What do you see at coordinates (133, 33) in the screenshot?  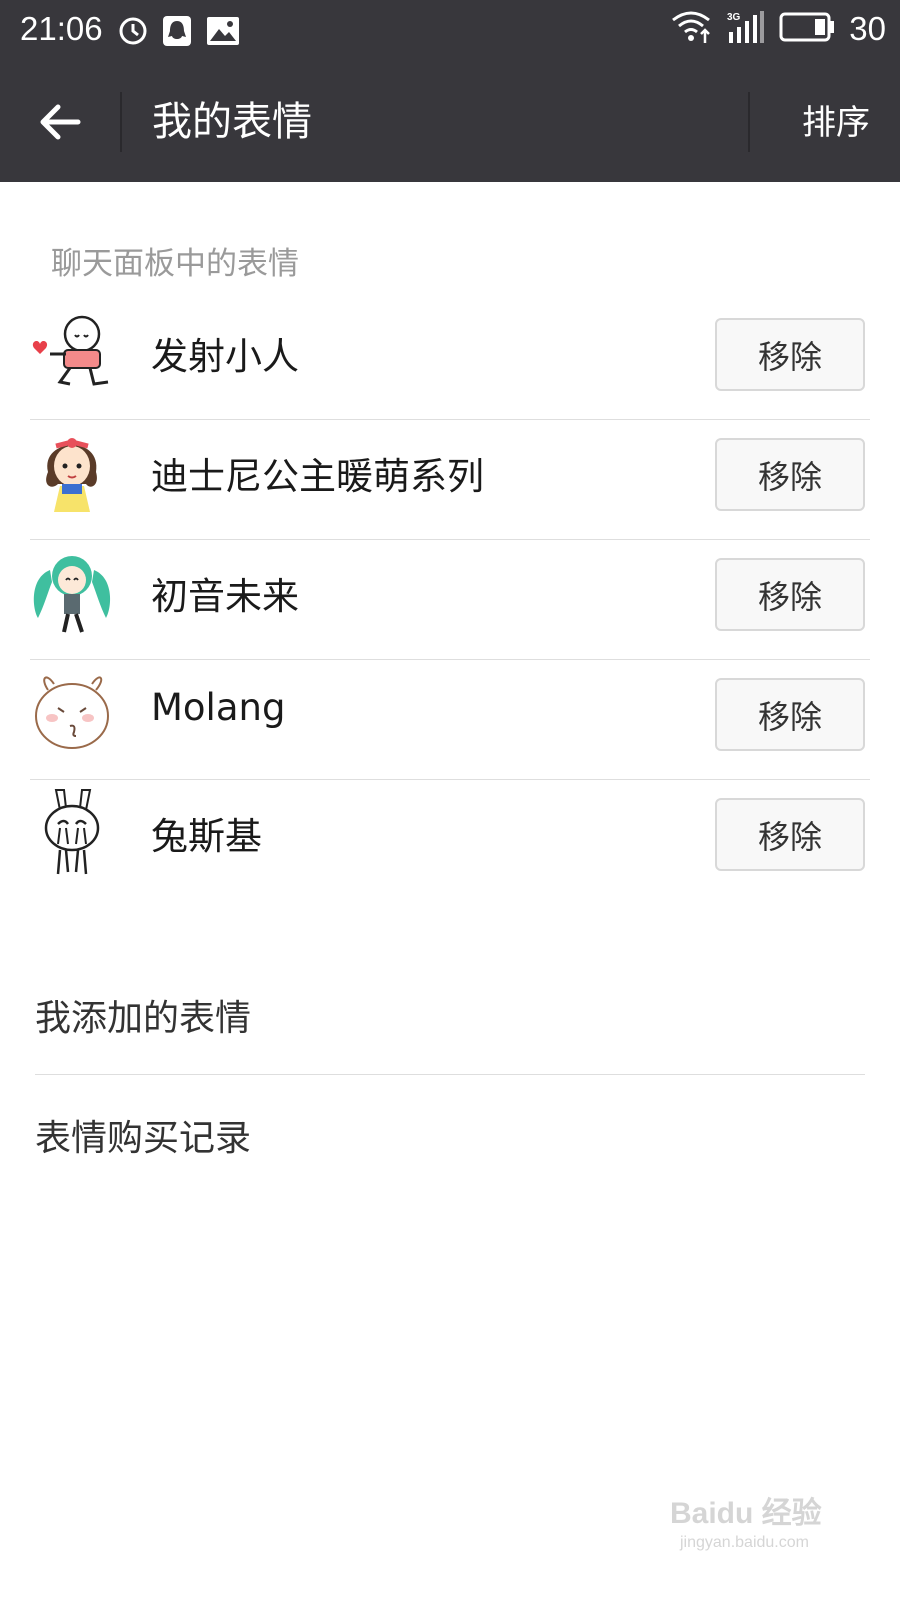 I see `clock-icon` at bounding box center [133, 33].